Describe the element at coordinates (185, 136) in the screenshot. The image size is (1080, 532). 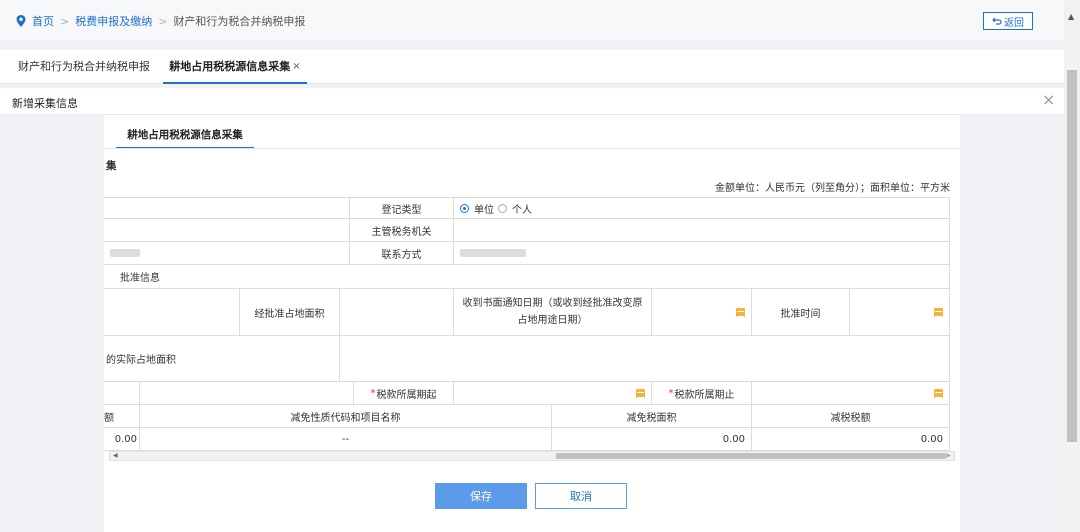
I see `subtab-cultivated-land-tax: 耕地占用税税源信息采集` at that location.